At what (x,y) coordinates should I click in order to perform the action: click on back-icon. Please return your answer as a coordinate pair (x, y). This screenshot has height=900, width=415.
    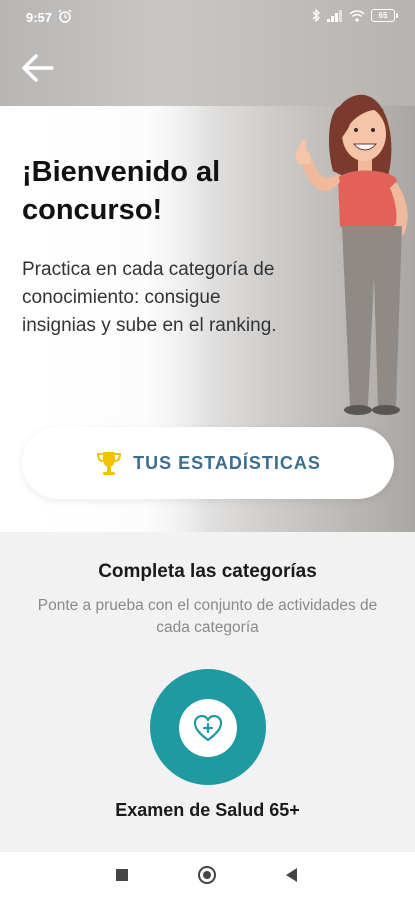
    Looking at the image, I should click on (291, 875).